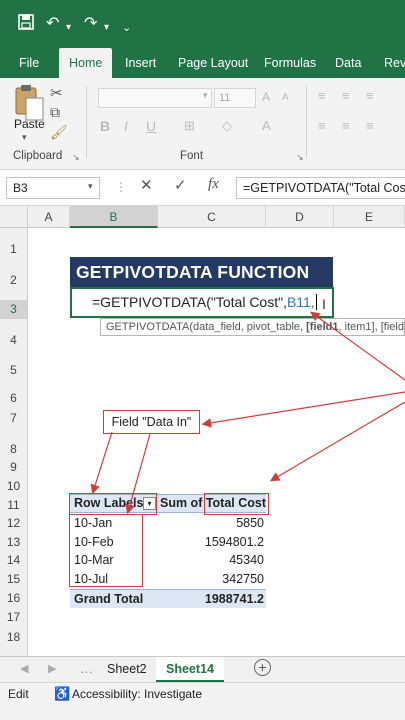  What do you see at coordinates (18, 694) in the screenshot?
I see `cell-mode: Edit` at bounding box center [18, 694].